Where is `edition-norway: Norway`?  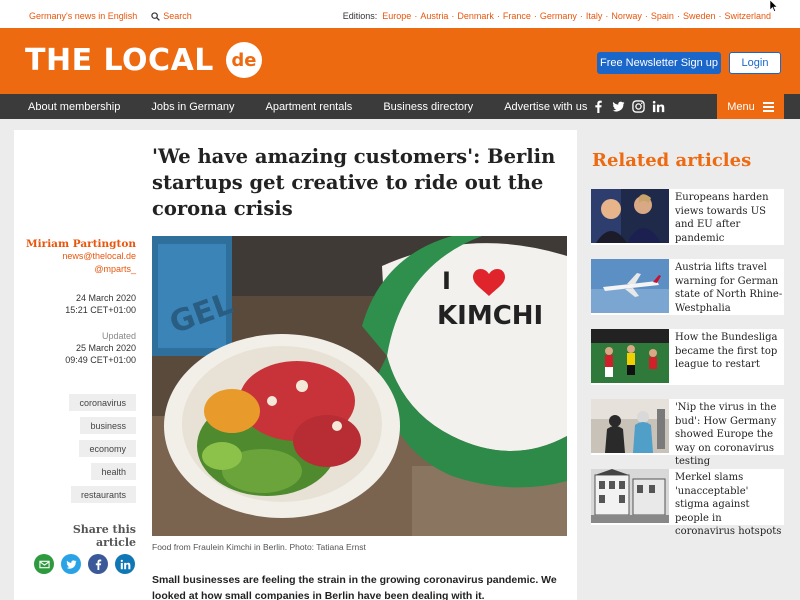 edition-norway: Norway is located at coordinates (626, 16).